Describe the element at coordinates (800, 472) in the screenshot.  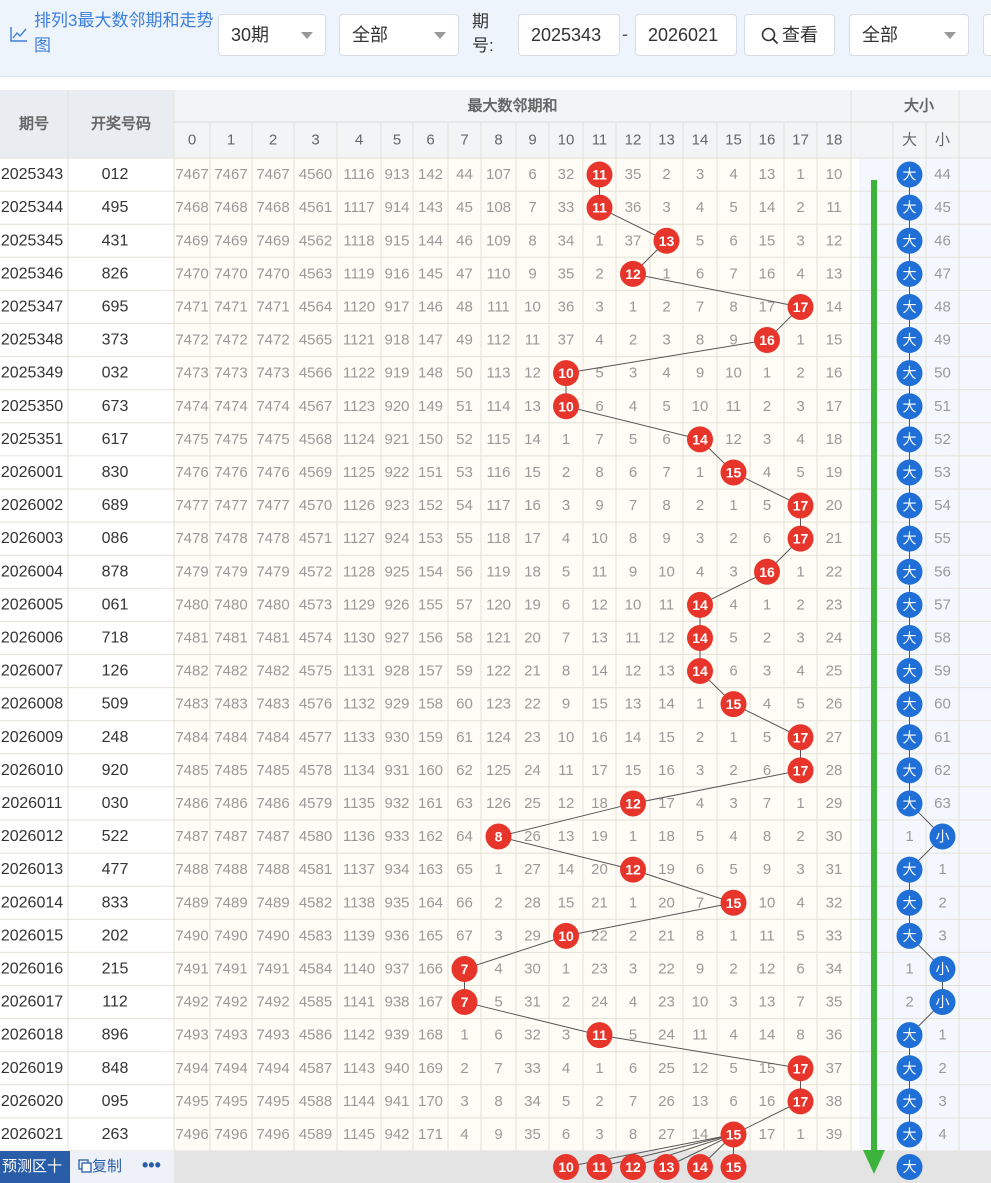
I see `sum-cell: 5` at that location.